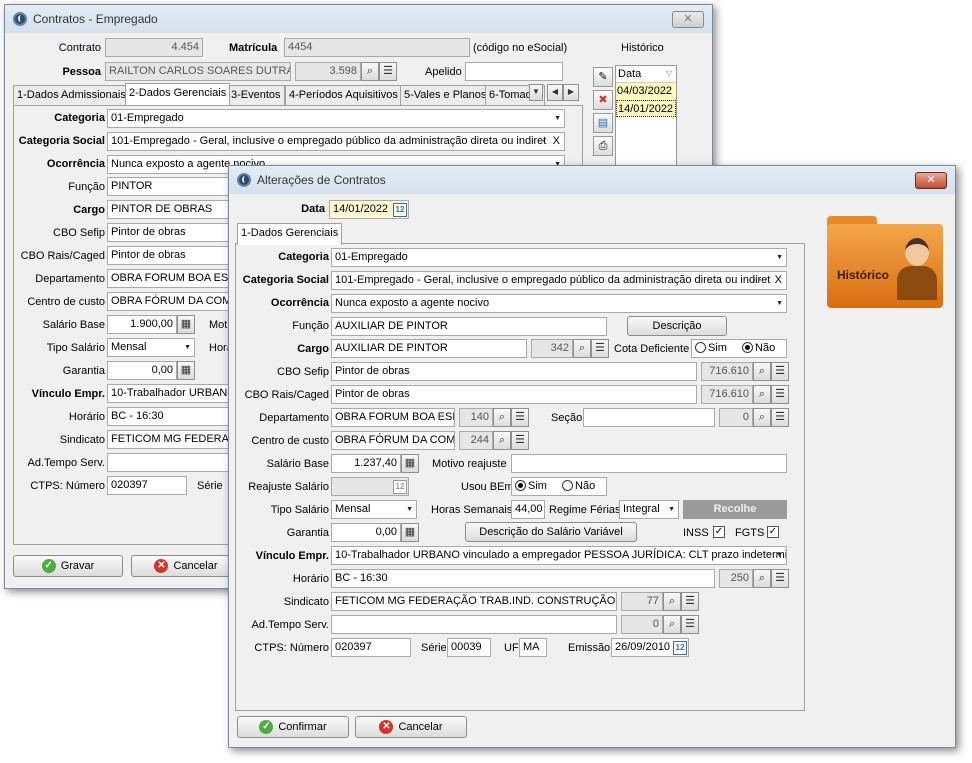 The height and width of the screenshot is (763, 972). Describe the element at coordinates (546, 141) in the screenshot. I see `ellipsis-clear-icon: ··· X` at that location.